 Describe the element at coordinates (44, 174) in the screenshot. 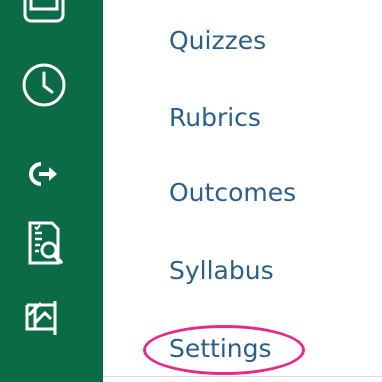

I see `logout-icon` at that location.